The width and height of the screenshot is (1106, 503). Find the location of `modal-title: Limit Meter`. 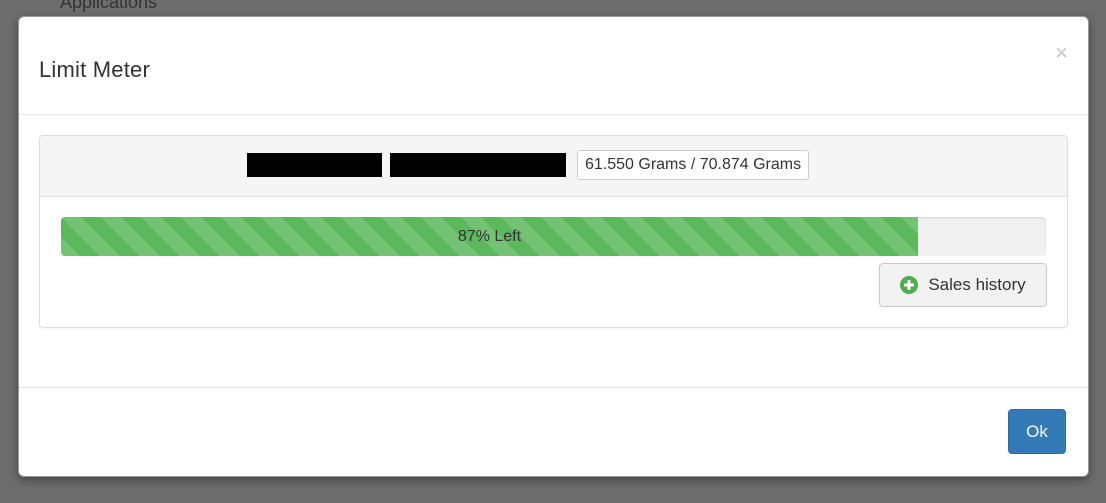

modal-title: Limit Meter is located at coordinates (94, 69).